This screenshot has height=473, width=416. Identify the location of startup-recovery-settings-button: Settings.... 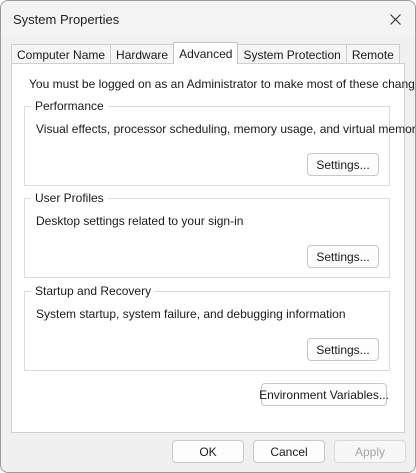
(343, 349).